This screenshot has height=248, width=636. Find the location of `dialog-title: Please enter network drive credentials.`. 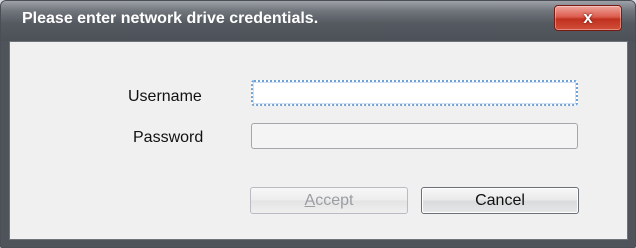

dialog-title: Please enter network drive credentials. is located at coordinates (170, 18).